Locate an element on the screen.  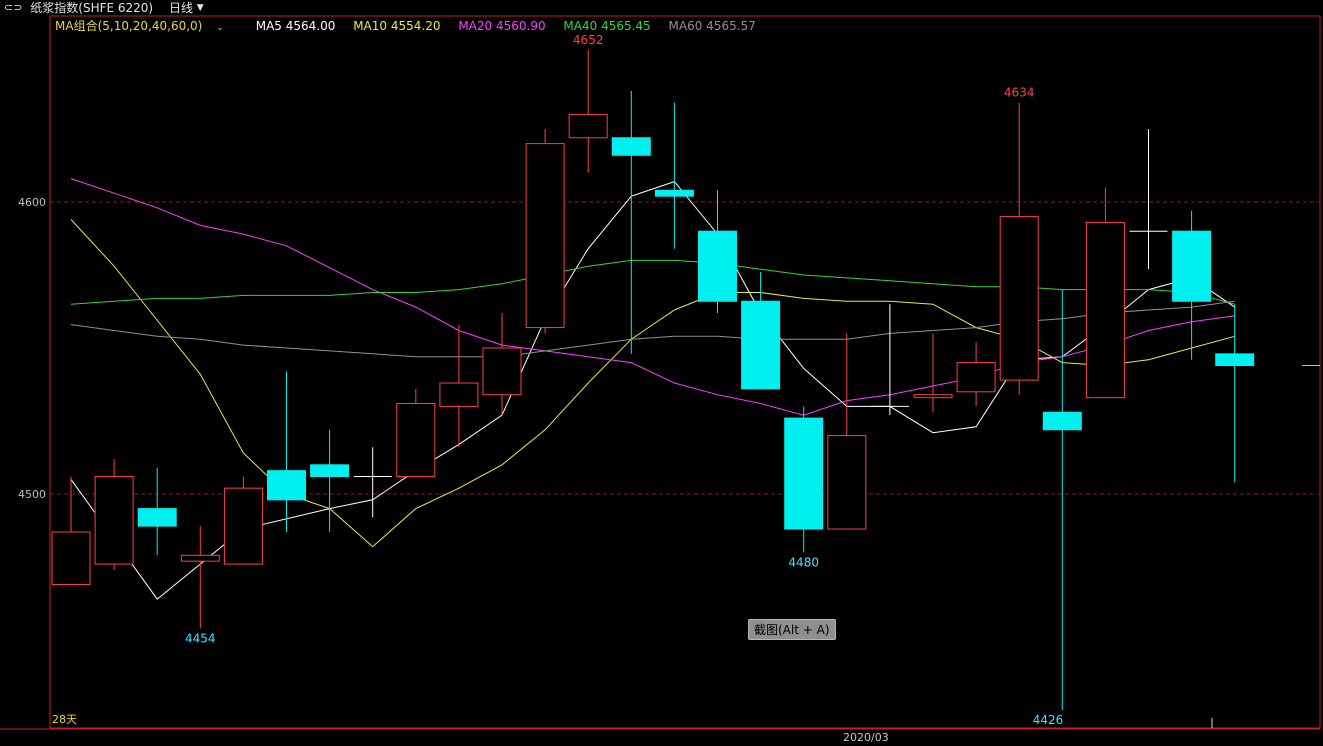
ma5-value: MA5 4564.00 is located at coordinates (295, 26).